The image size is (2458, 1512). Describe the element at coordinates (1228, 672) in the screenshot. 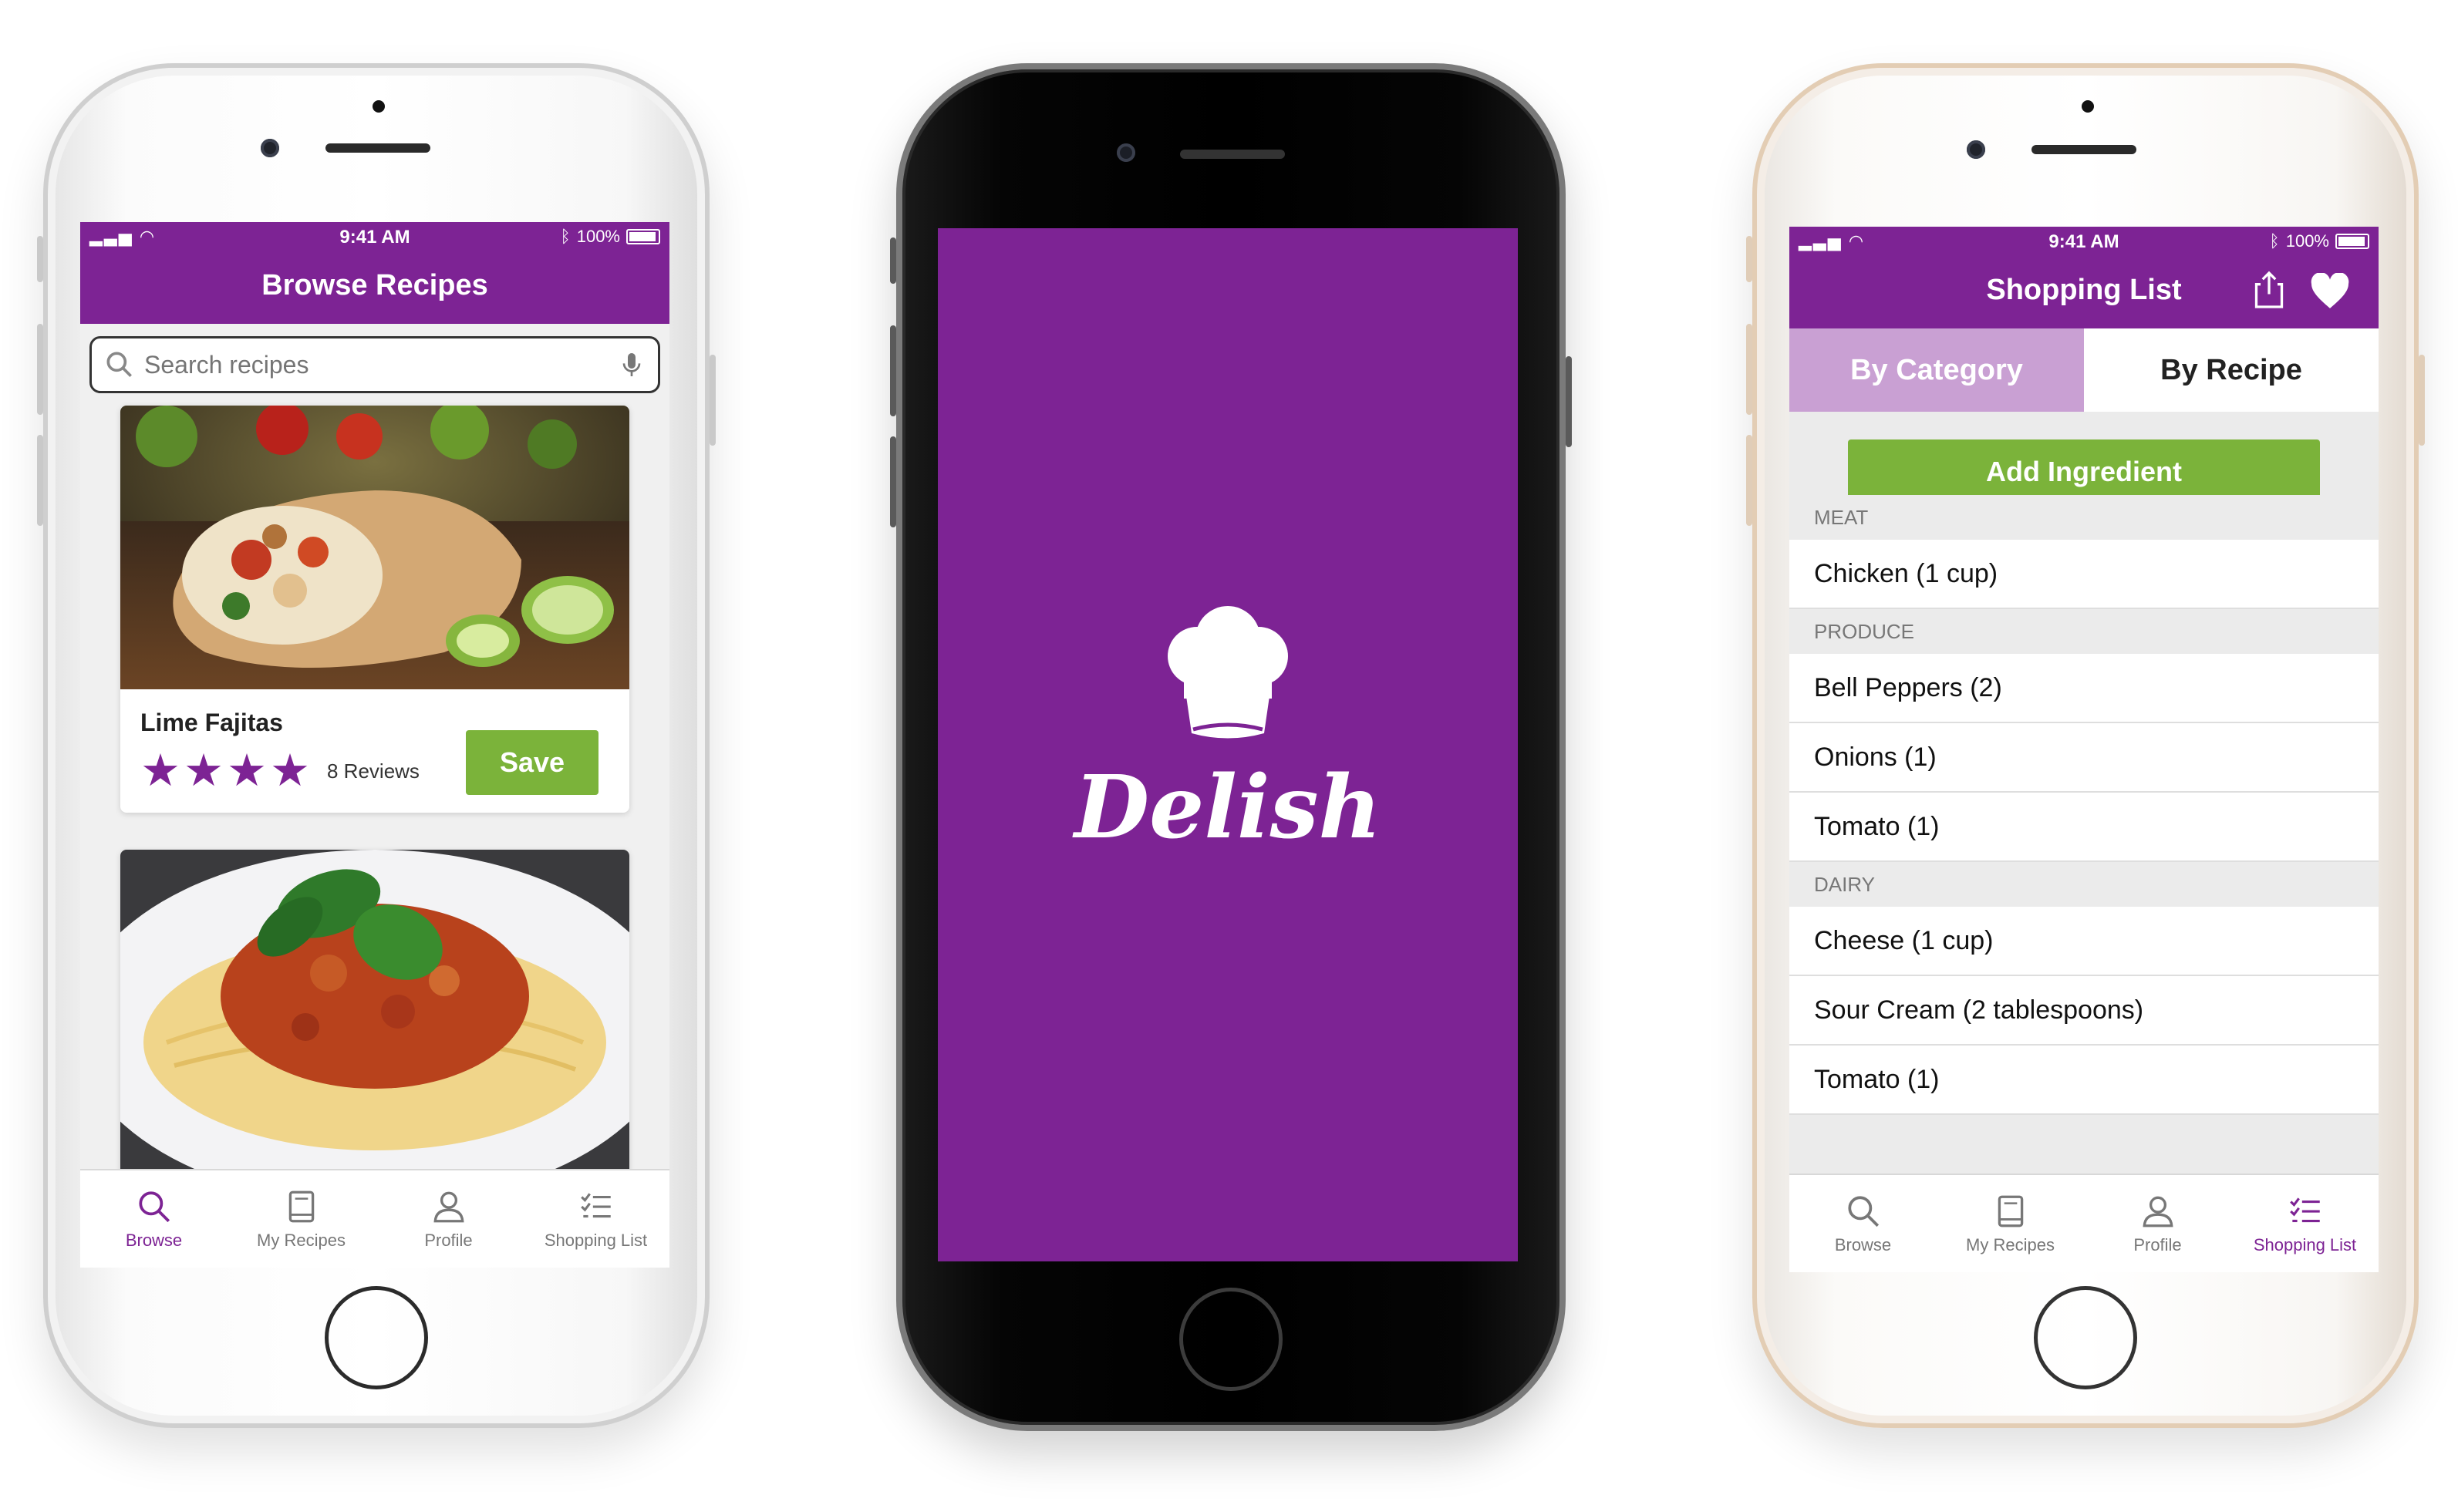

I see `chef-hat-icon` at that location.